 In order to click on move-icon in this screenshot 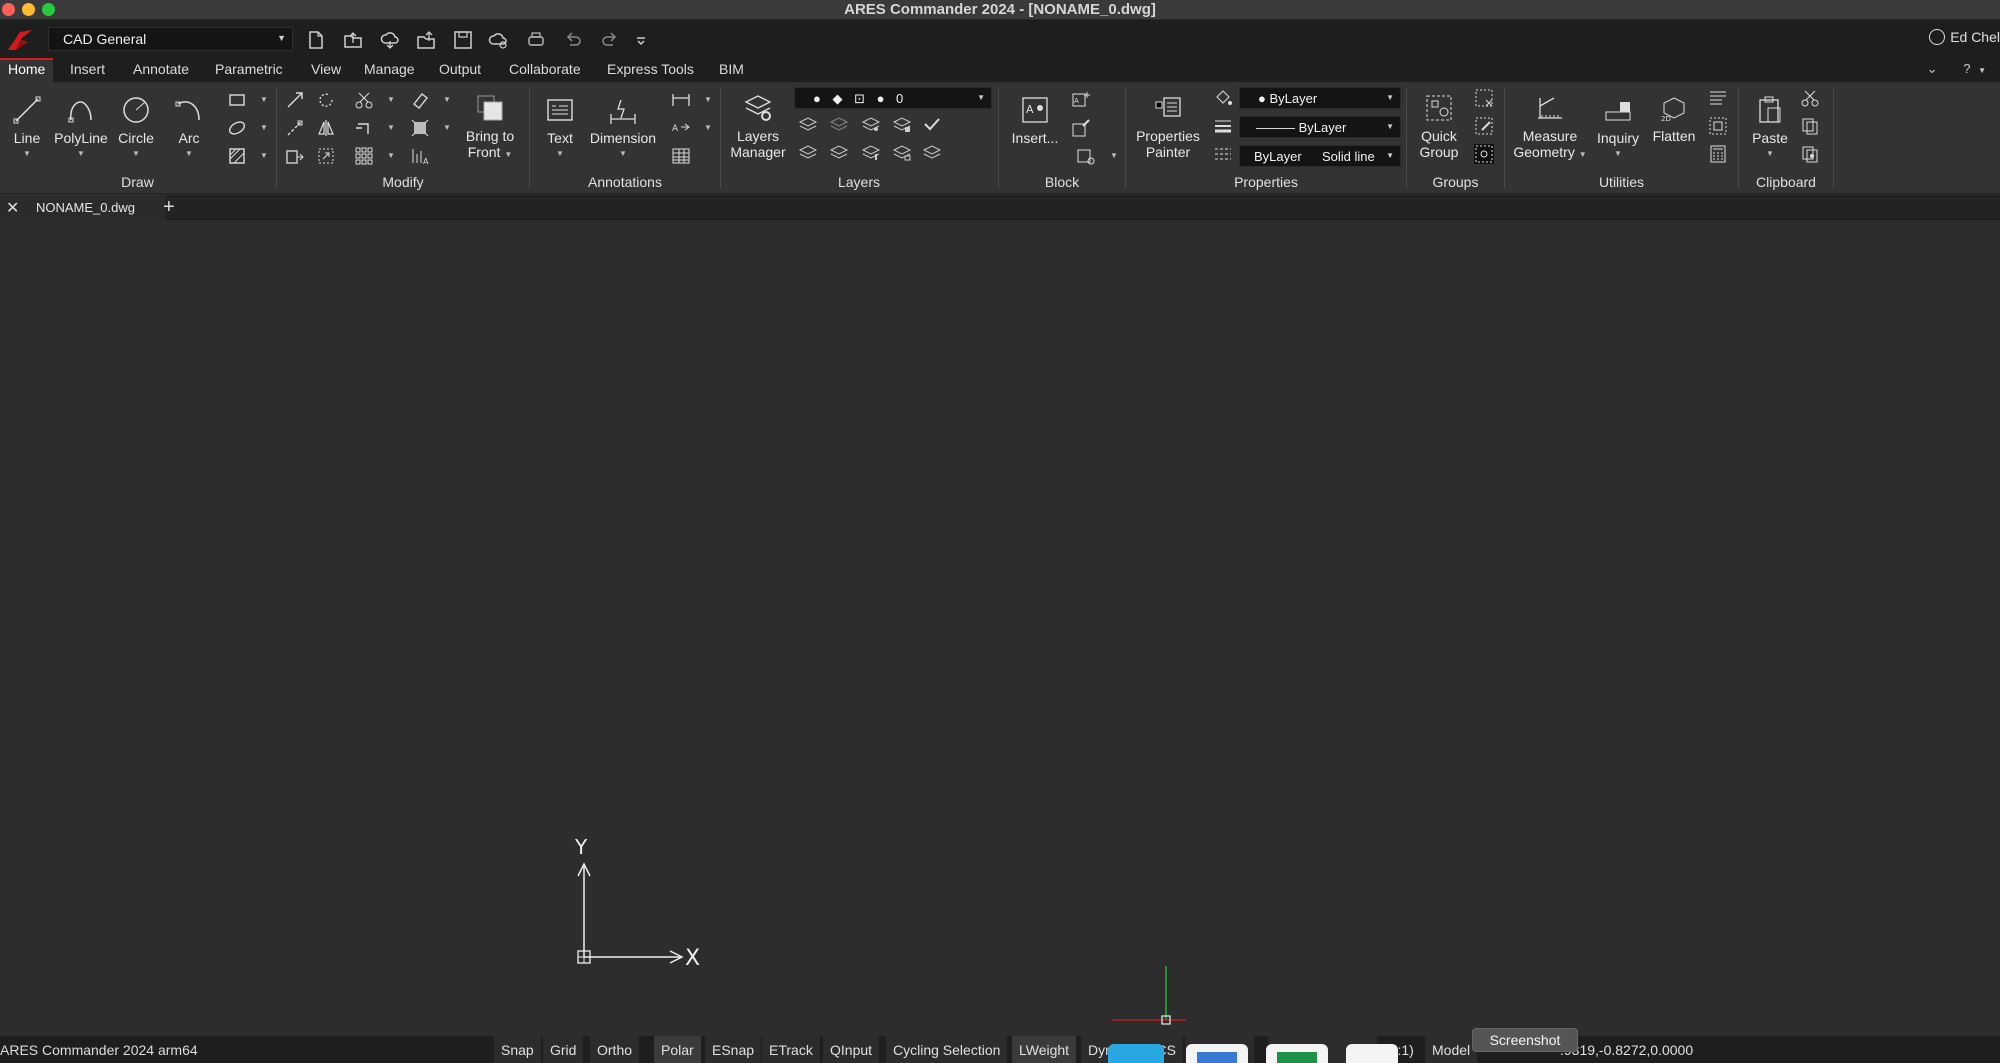, I will do `click(295, 100)`.